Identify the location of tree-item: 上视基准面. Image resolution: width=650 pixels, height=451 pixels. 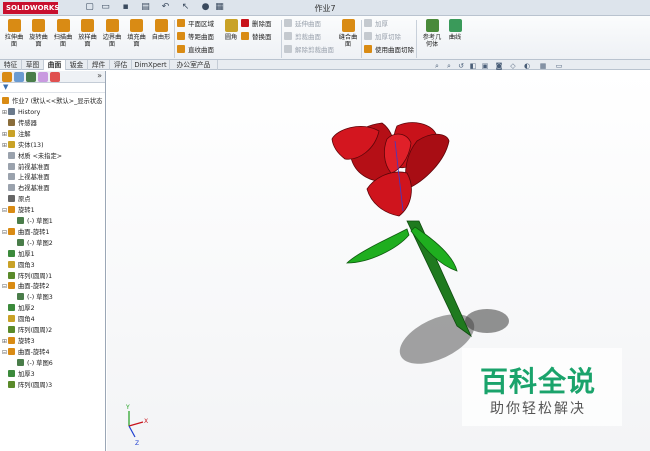
(25, 178).